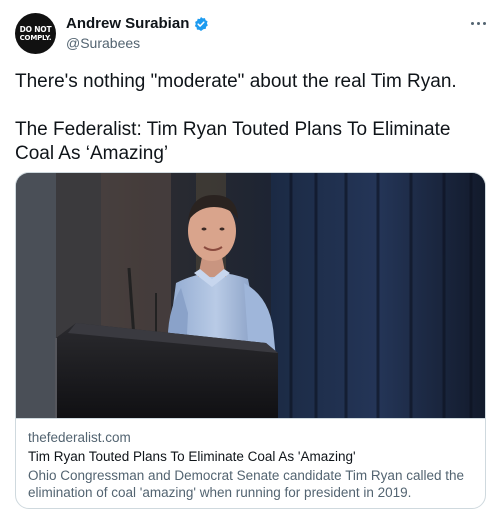 The height and width of the screenshot is (517, 500). What do you see at coordinates (35, 37) in the screenshot?
I see `avatar-text-line-2: COMPLY.` at bounding box center [35, 37].